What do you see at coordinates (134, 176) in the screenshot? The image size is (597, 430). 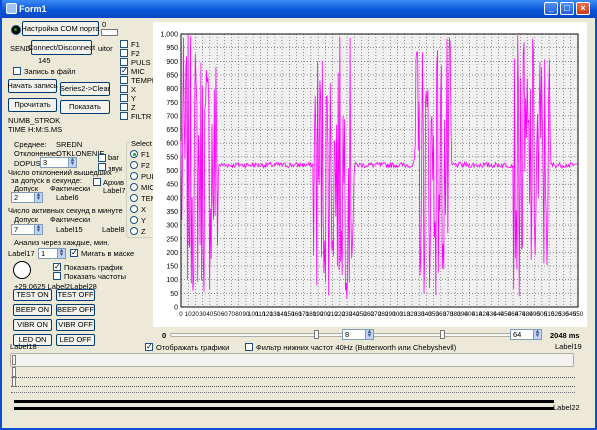 I see `select-puls-radio` at bounding box center [134, 176].